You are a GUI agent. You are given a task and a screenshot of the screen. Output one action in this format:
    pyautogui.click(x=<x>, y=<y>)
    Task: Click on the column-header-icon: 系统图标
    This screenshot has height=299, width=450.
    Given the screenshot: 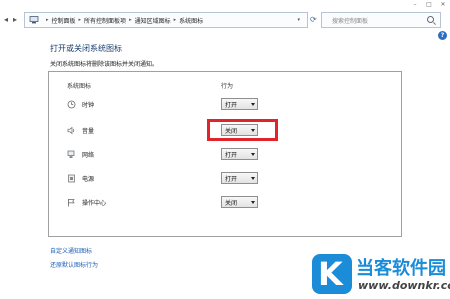 What is the action you would take?
    pyautogui.click(x=79, y=86)
    